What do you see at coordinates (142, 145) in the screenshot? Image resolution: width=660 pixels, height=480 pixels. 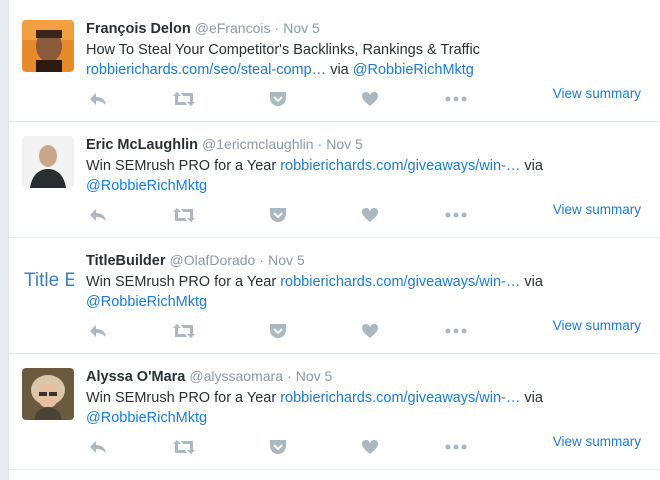 I see `author-name: Eric McLaughlin` at bounding box center [142, 145].